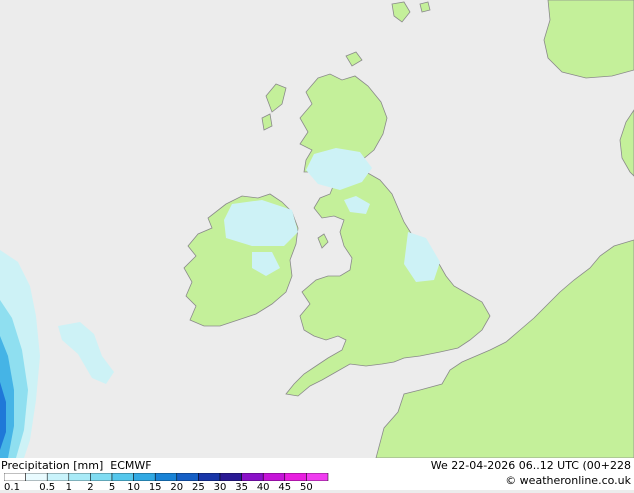 The height and width of the screenshot is (493, 634). Describe the element at coordinates (177, 487) in the screenshot. I see `scale-tick-label: 20` at that location.